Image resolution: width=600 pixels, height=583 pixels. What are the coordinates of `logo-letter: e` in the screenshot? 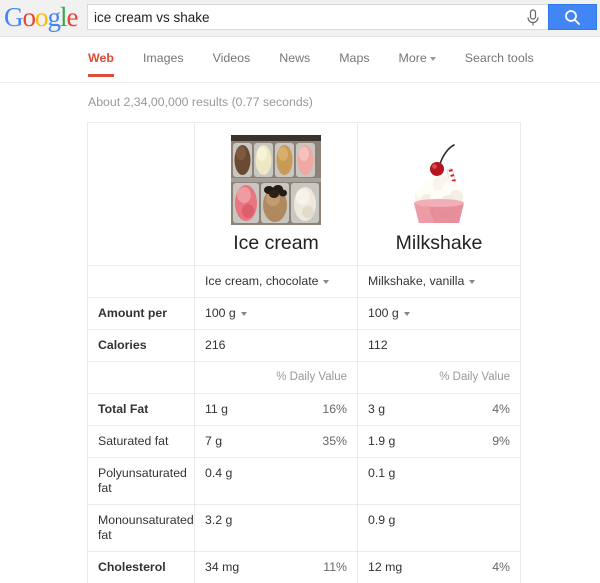 It's located at (72, 17).